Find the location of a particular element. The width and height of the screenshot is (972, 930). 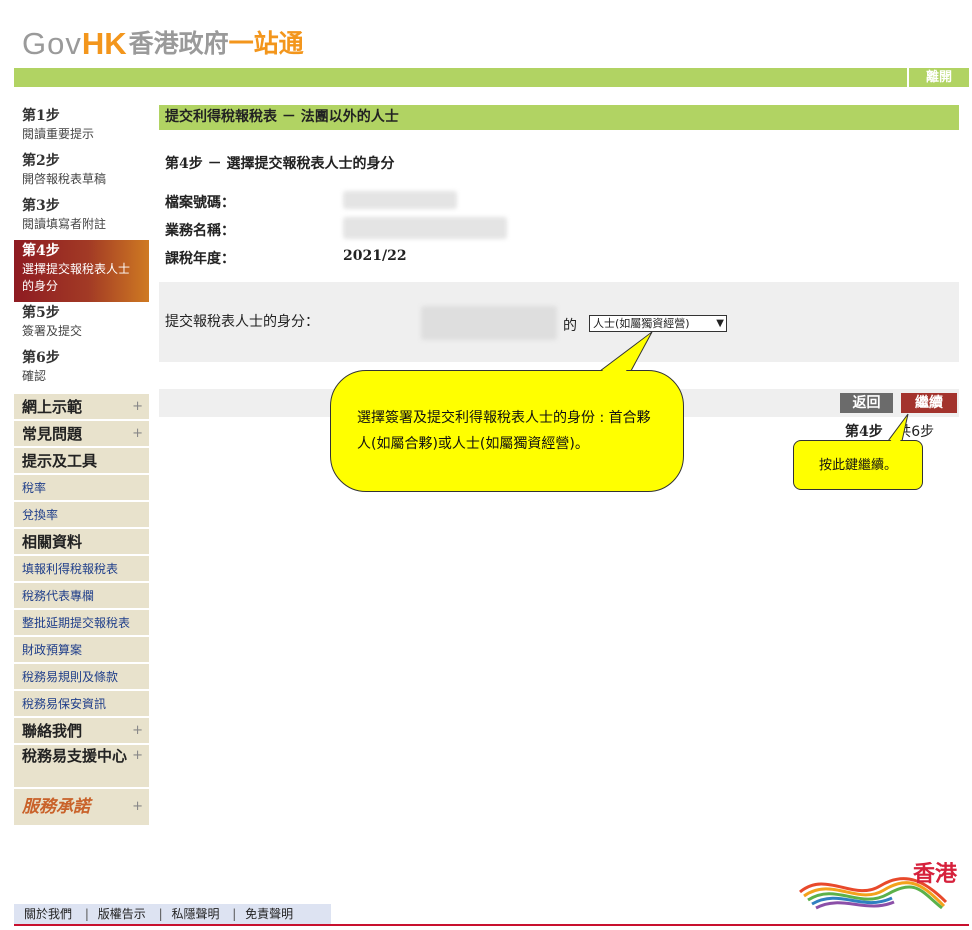

menu-contact-us: 聯絡我們 + is located at coordinates (81, 731).